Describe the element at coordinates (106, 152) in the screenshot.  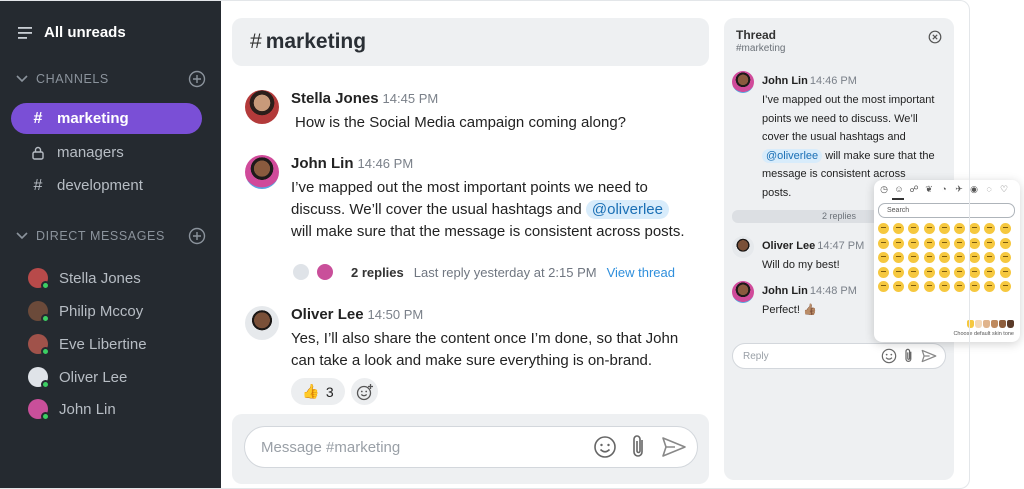
I see `channel-item-managers: managers` at that location.